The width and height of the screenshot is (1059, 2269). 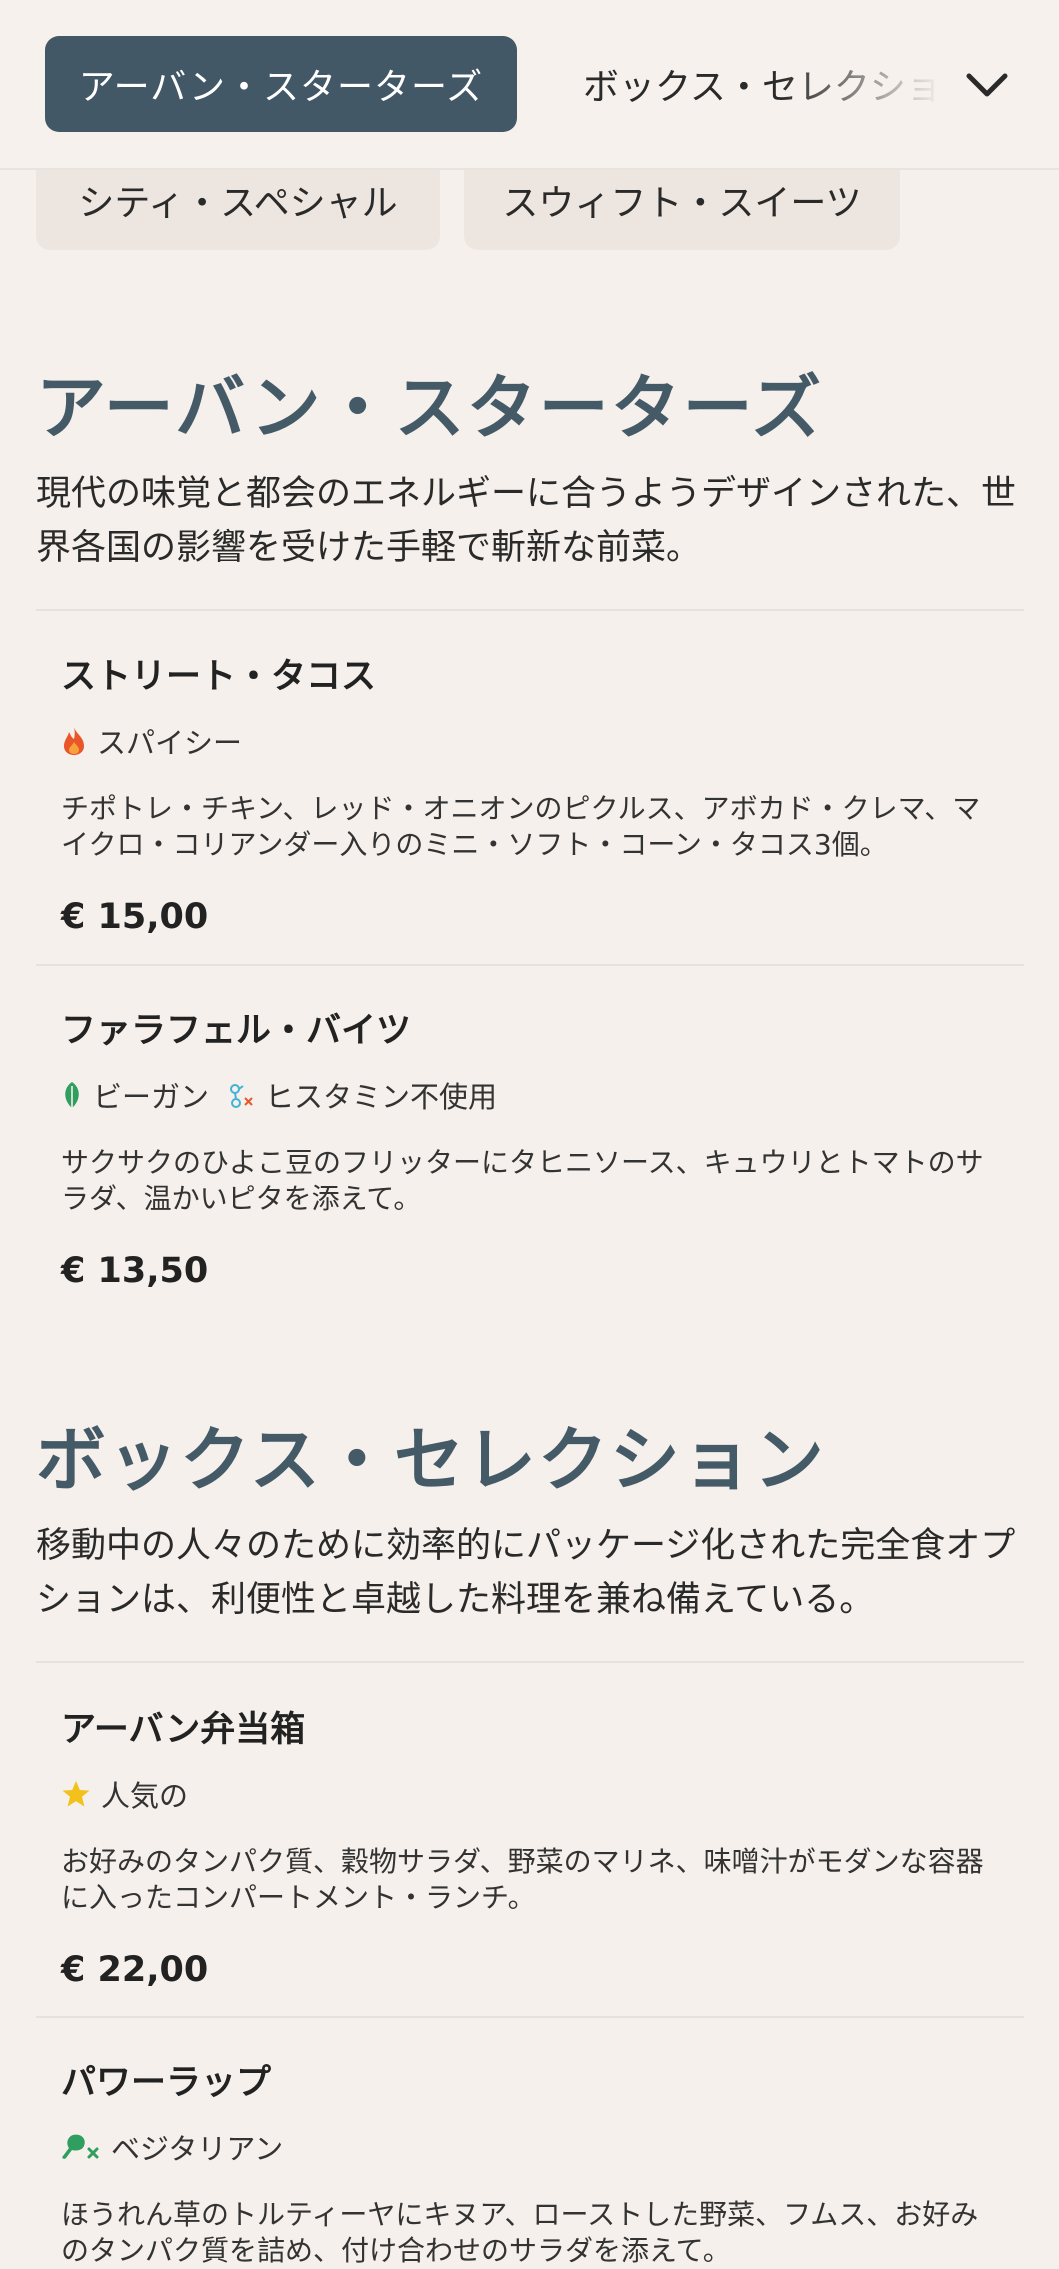 I want to click on tag-label: ベジタリアン, so click(x=197, y=2149).